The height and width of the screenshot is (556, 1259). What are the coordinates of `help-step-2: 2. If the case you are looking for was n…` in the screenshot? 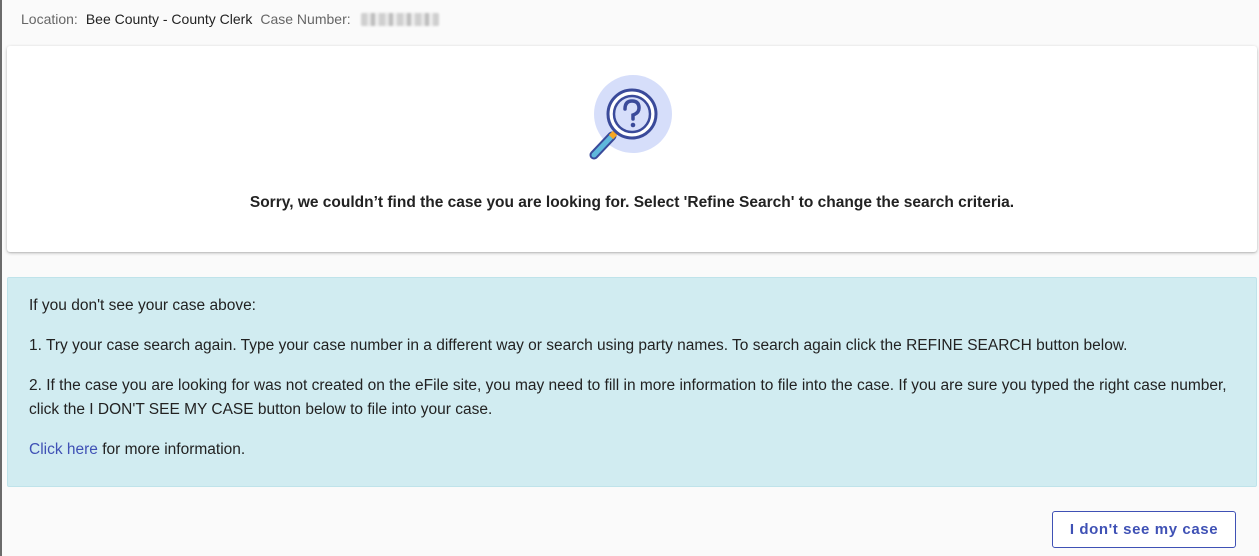 It's located at (628, 397).